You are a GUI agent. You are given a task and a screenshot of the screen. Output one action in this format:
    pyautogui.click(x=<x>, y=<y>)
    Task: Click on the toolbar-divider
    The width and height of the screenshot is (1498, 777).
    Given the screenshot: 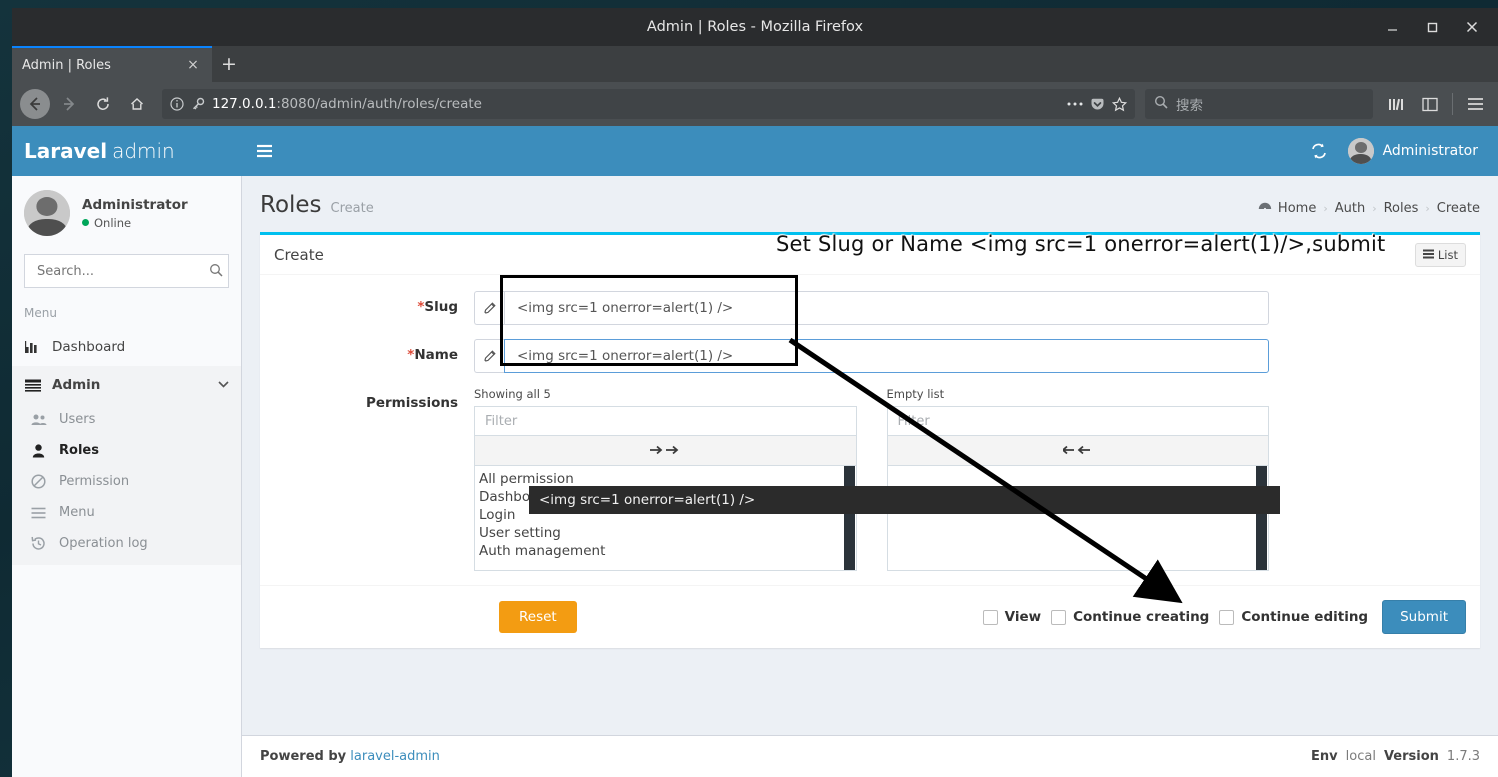 What is the action you would take?
    pyautogui.click(x=1452, y=104)
    